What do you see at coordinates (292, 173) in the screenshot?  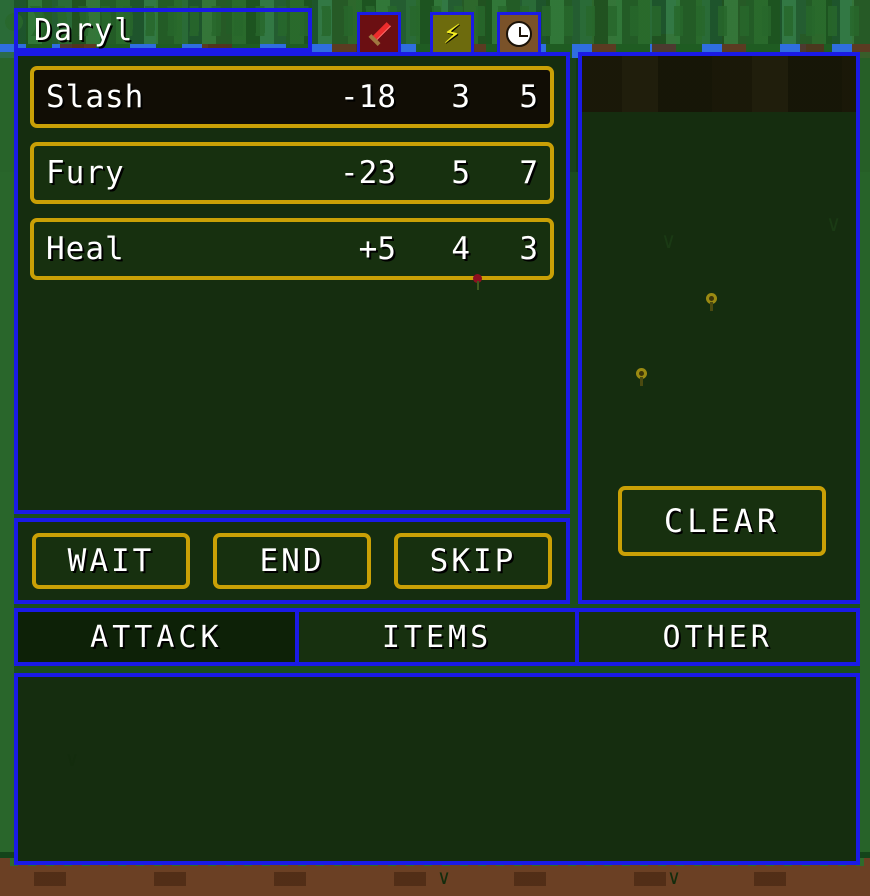 I see `skill-row-fury: Fury -23 5 7` at bounding box center [292, 173].